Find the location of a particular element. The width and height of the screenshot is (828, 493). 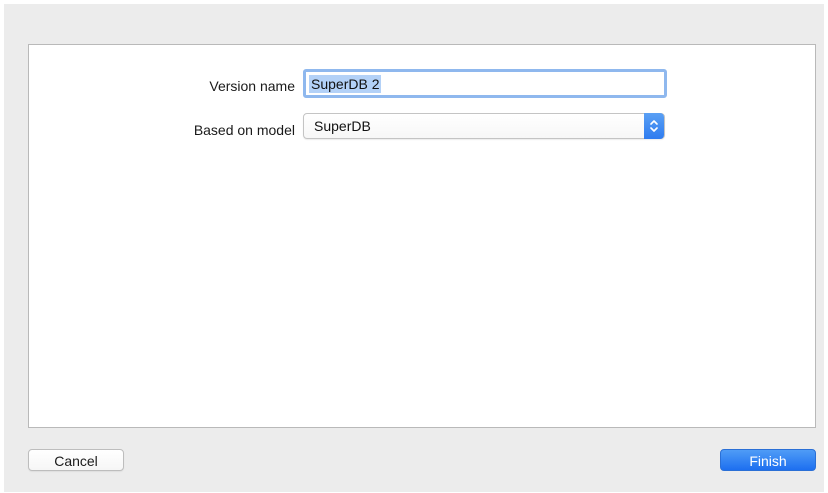

cancel-button: Cancel is located at coordinates (76, 460).